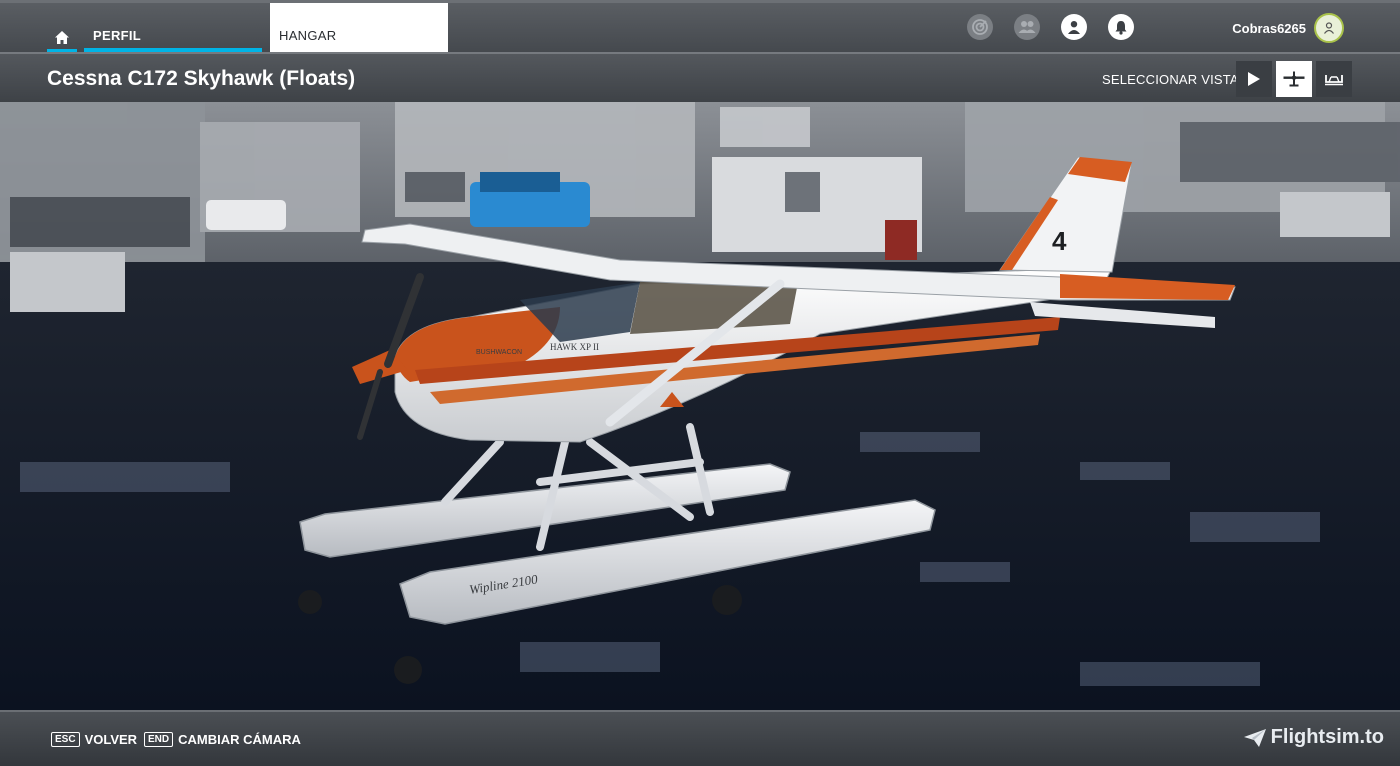  I want to click on home-button, so click(62, 37).